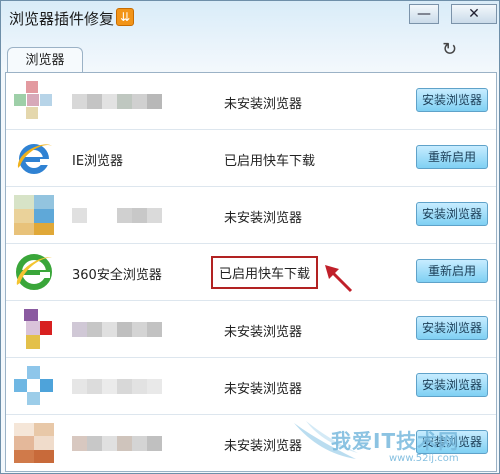  I want to click on watermark-text: 我爱IT技术网, so click(395, 441).